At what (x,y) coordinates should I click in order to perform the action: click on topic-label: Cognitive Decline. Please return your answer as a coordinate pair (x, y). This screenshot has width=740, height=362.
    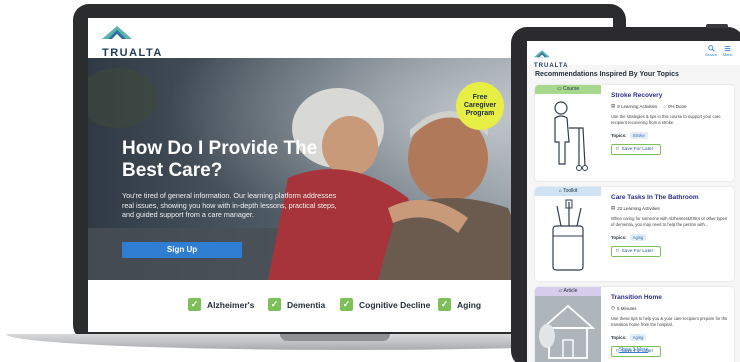
    Looking at the image, I should click on (395, 304).